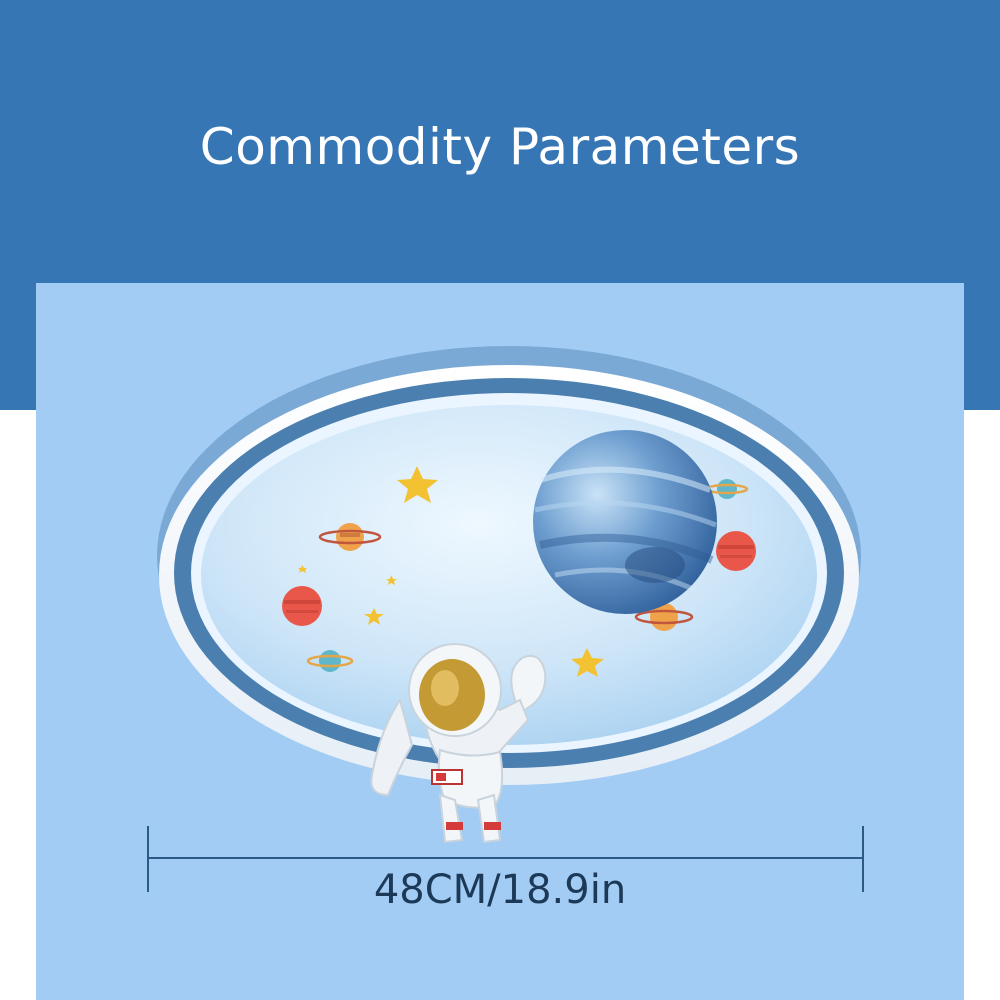  Describe the element at coordinates (625, 522) in the screenshot. I see `planet-globe` at that location.